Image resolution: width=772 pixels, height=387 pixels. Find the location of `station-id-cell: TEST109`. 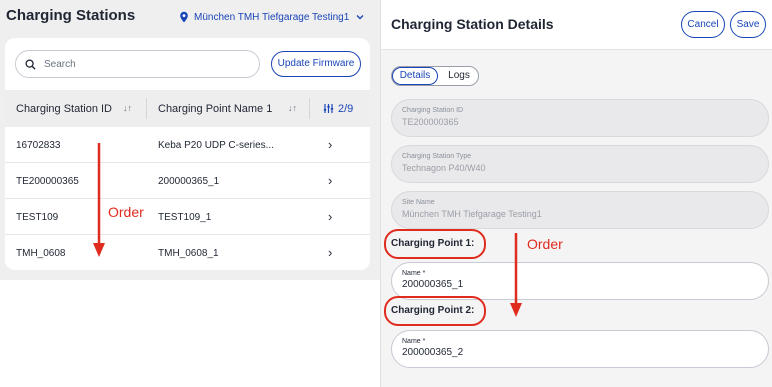

station-id-cell: TEST109 is located at coordinates (37, 217).